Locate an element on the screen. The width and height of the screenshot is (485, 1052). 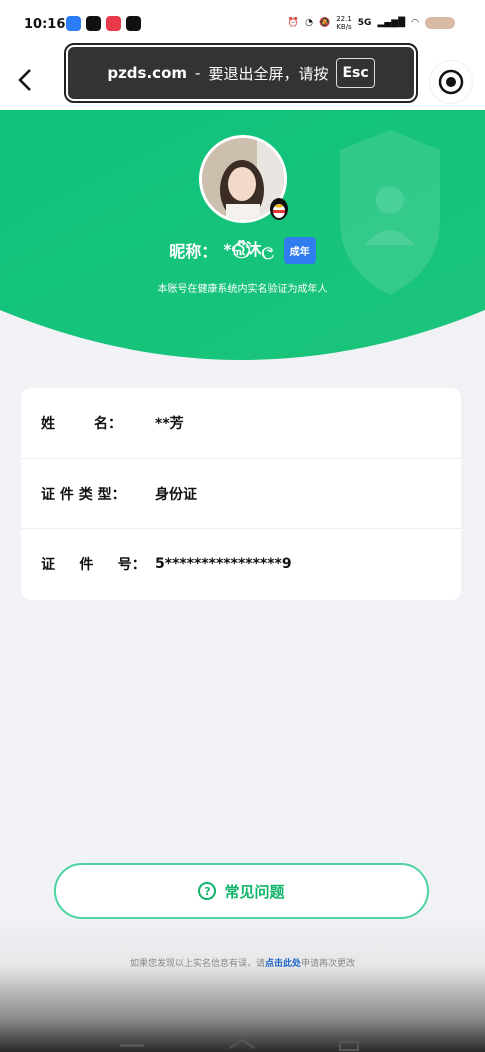
id-number-label: 证 件 号： is located at coordinates (93, 565).